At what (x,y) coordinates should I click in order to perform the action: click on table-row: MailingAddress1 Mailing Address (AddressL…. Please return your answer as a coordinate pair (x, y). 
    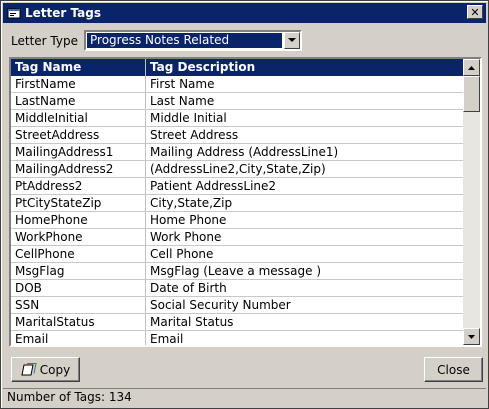
    Looking at the image, I should click on (237, 152).